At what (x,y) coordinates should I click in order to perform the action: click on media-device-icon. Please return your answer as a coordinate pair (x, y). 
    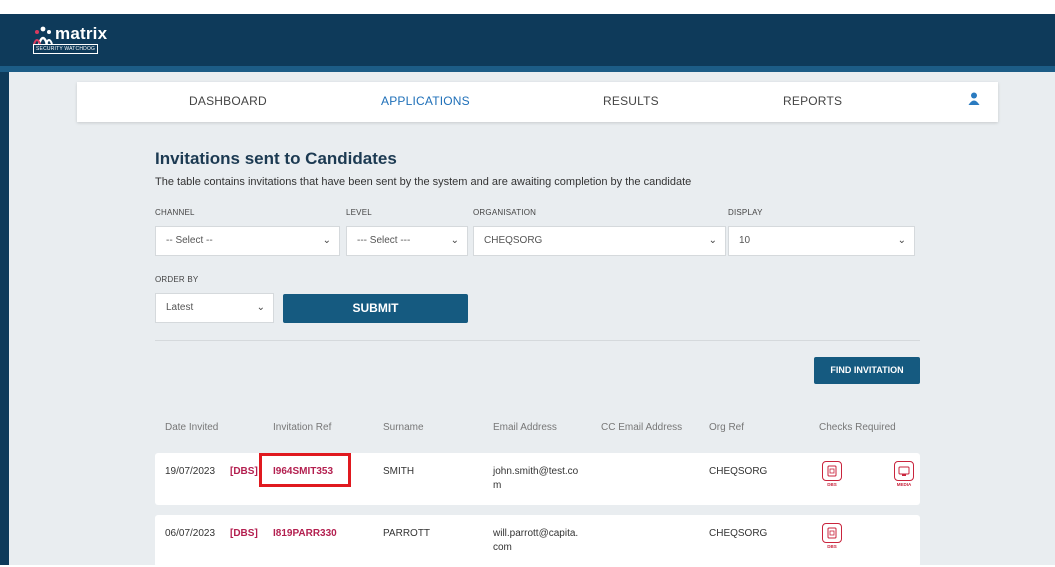
    Looking at the image, I should click on (904, 471).